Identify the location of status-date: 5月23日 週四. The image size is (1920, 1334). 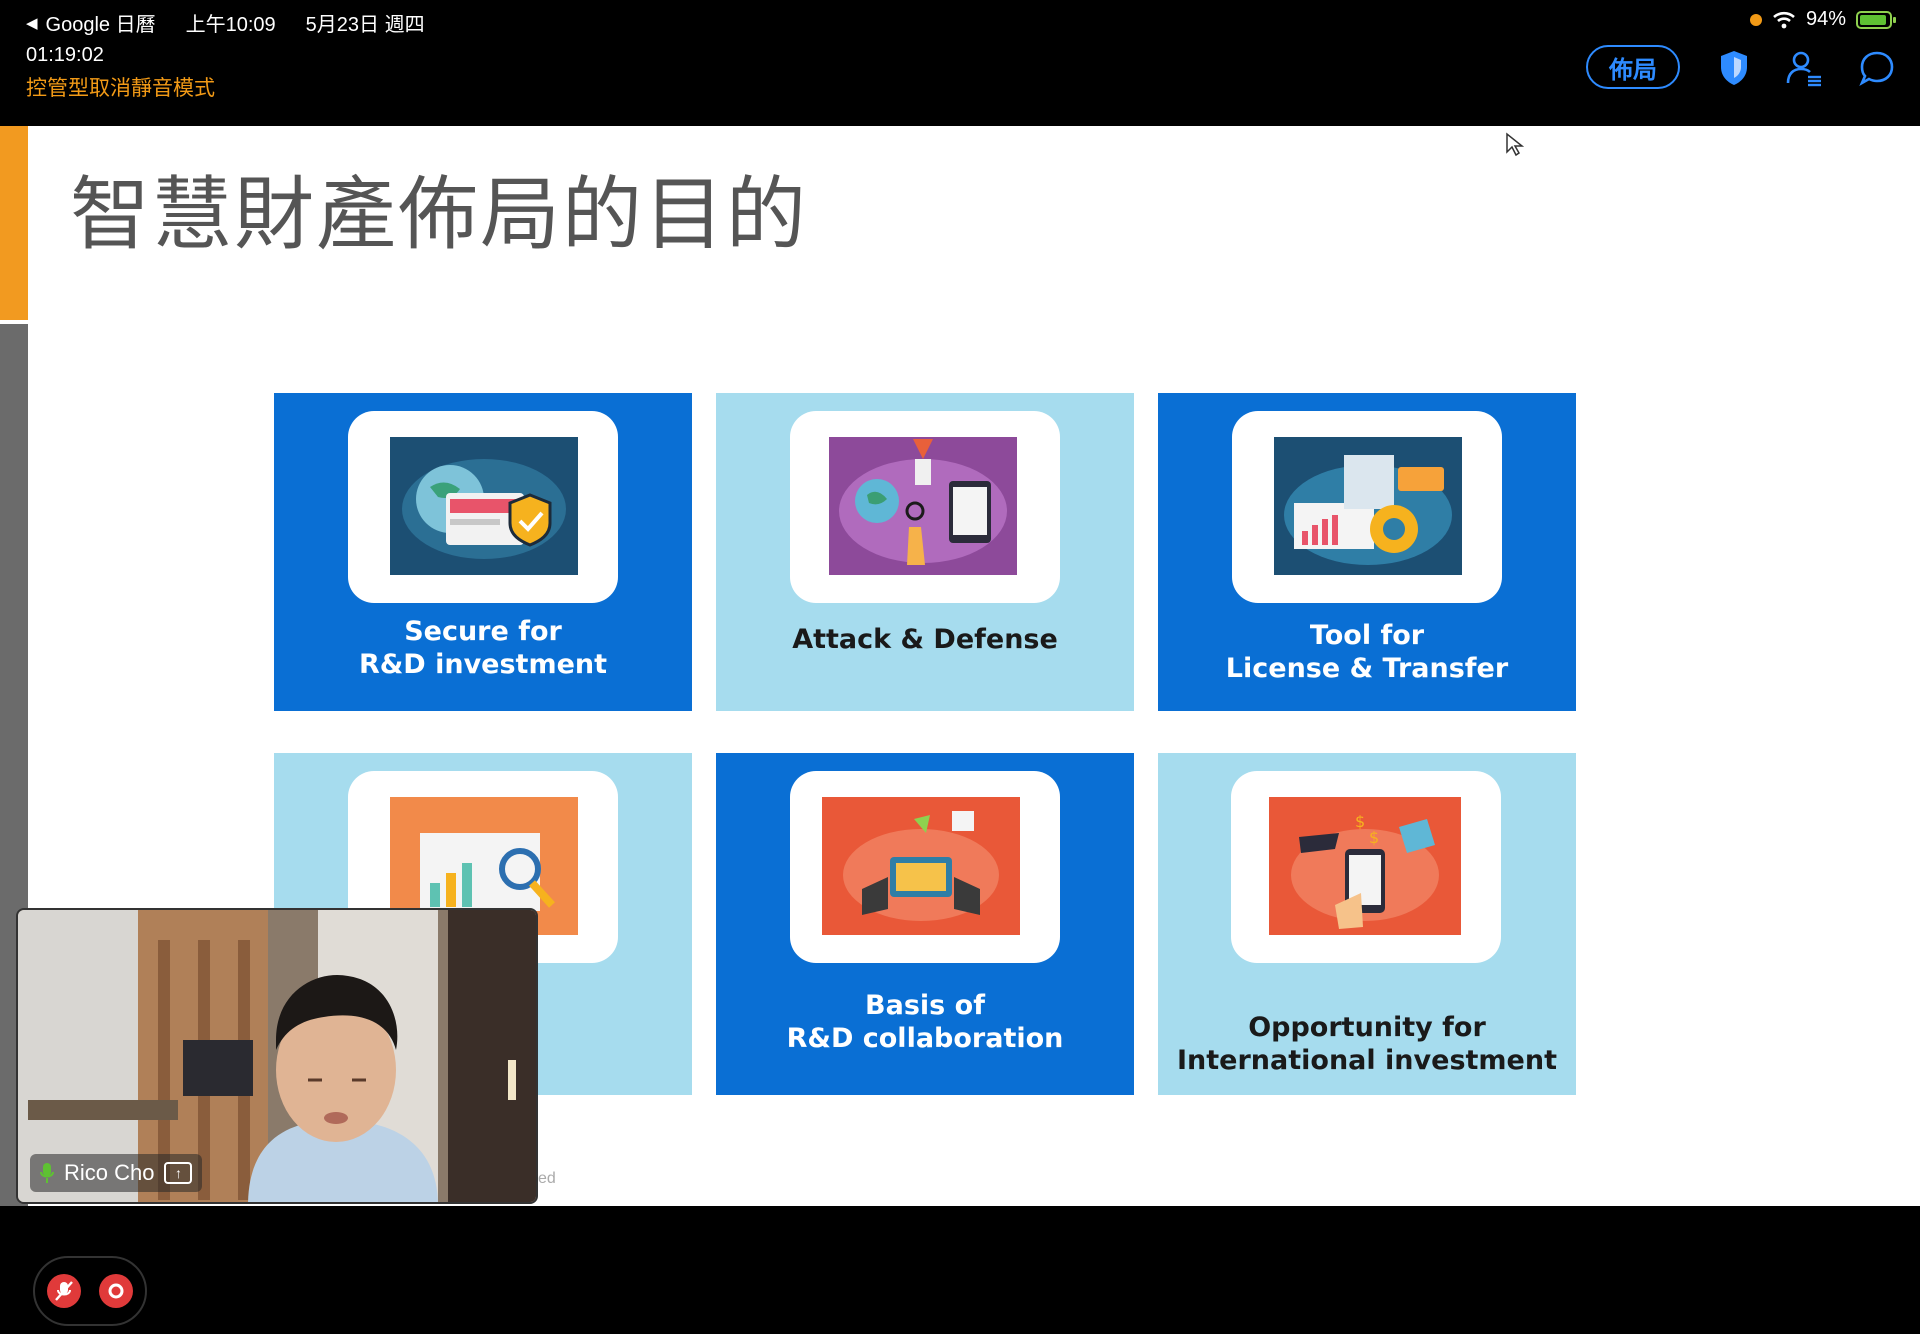
(365, 25).